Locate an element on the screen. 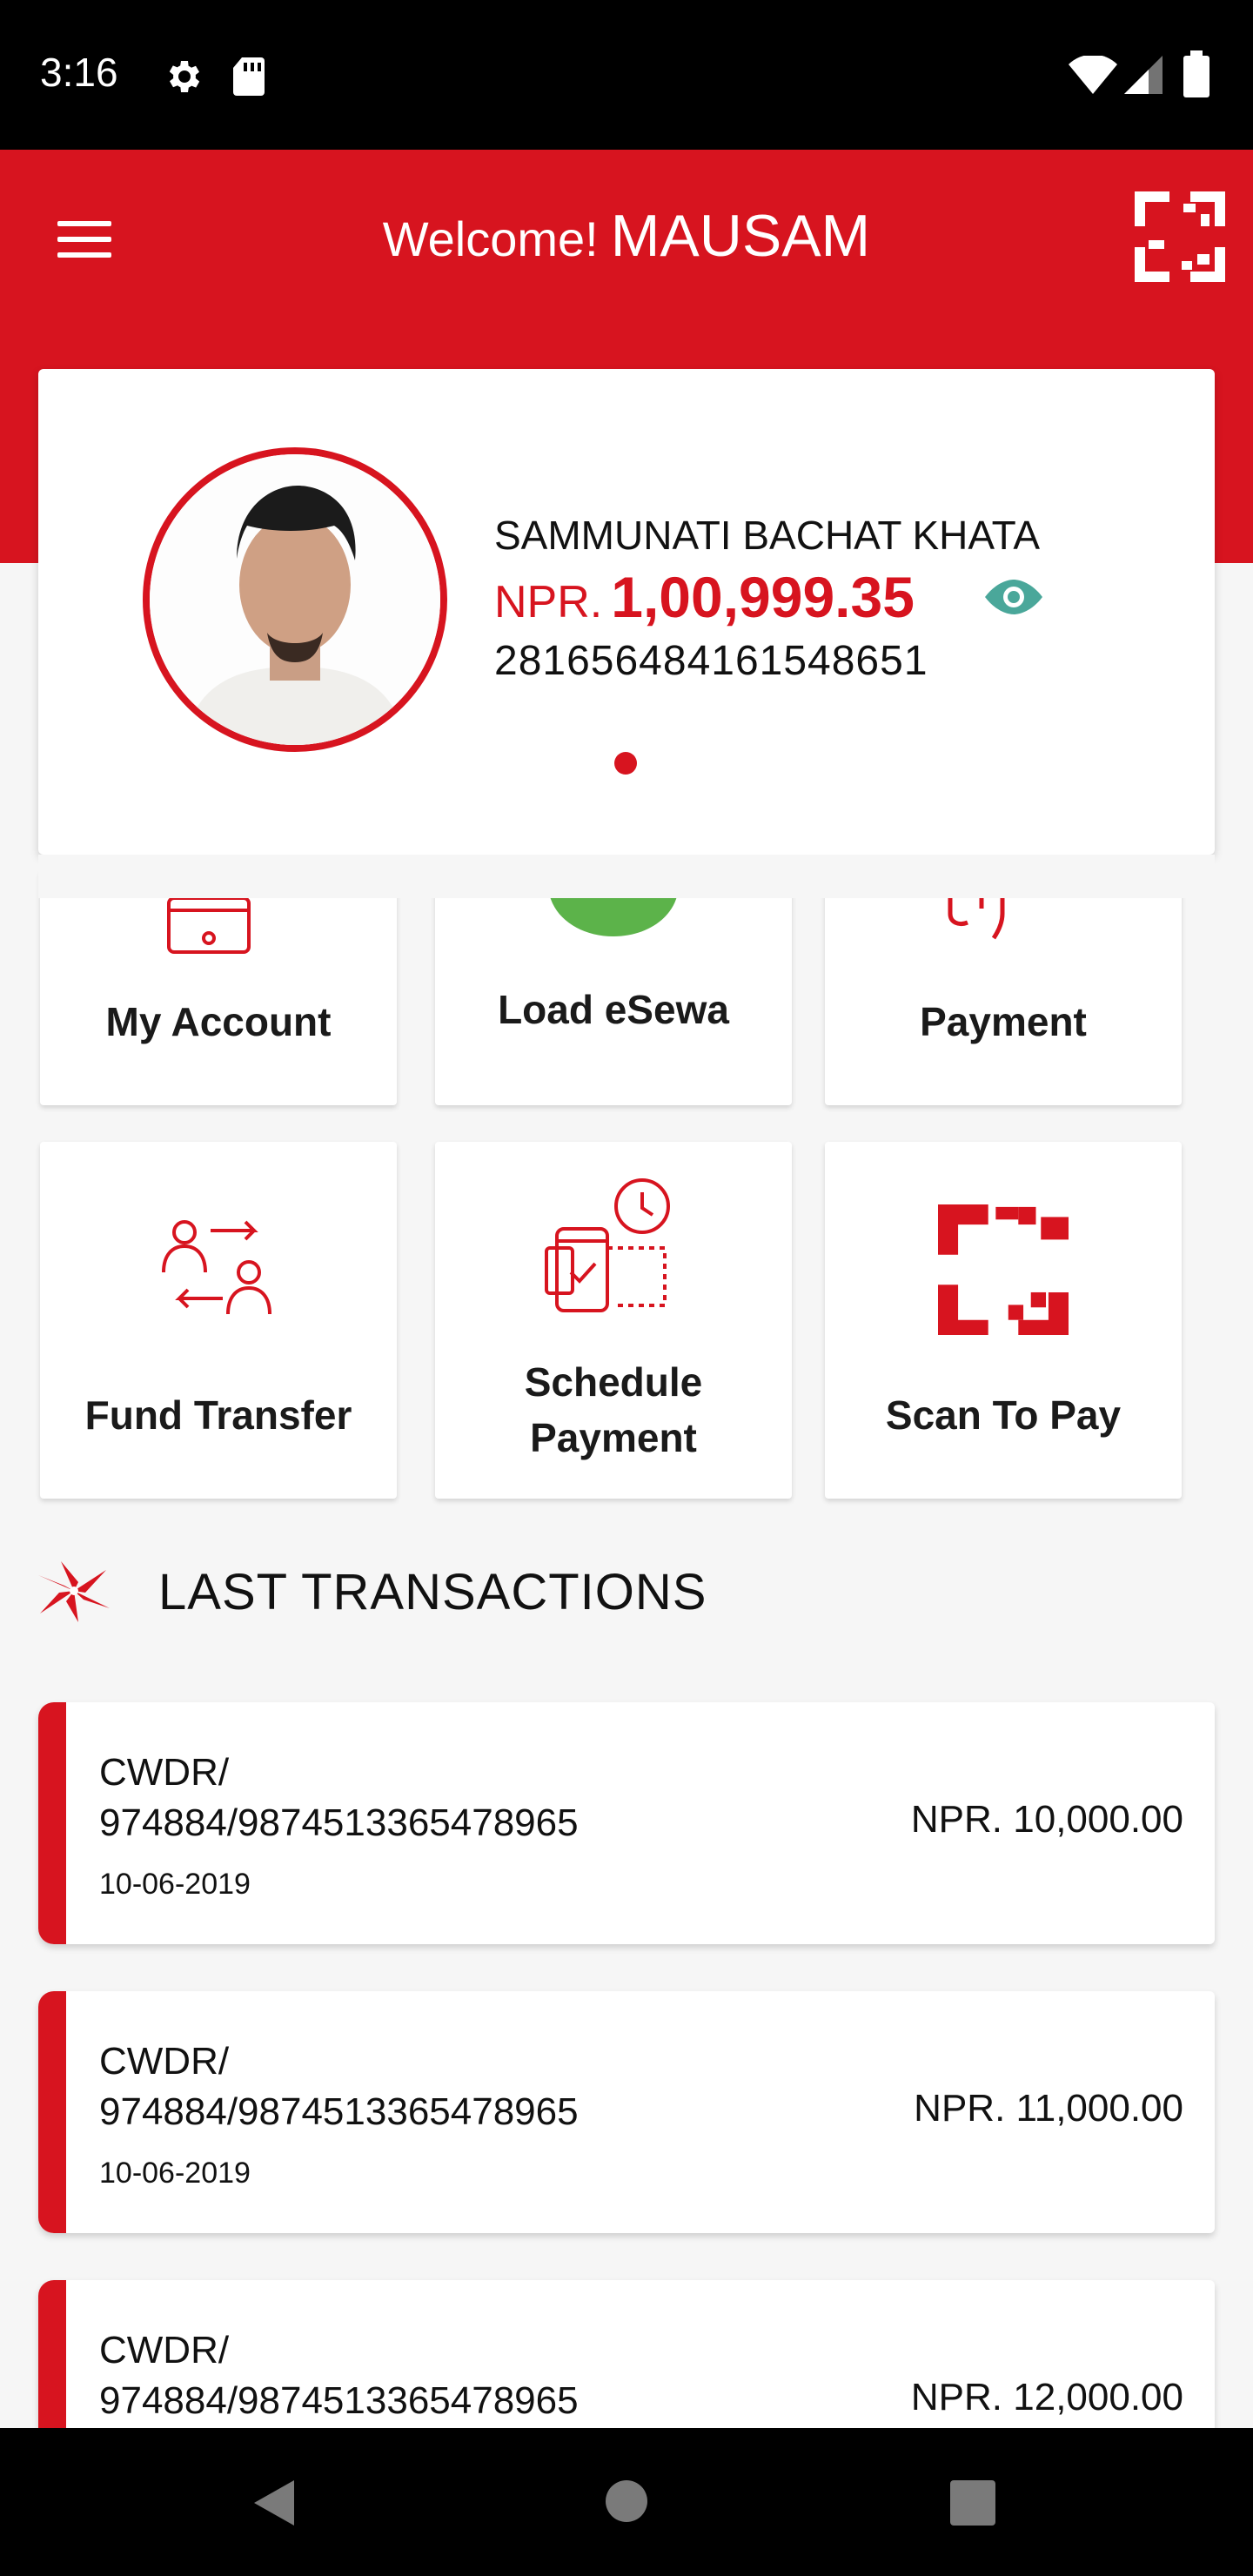 The image size is (1253, 2576). section-title: LAST TRANSACTIONS is located at coordinates (432, 1592).